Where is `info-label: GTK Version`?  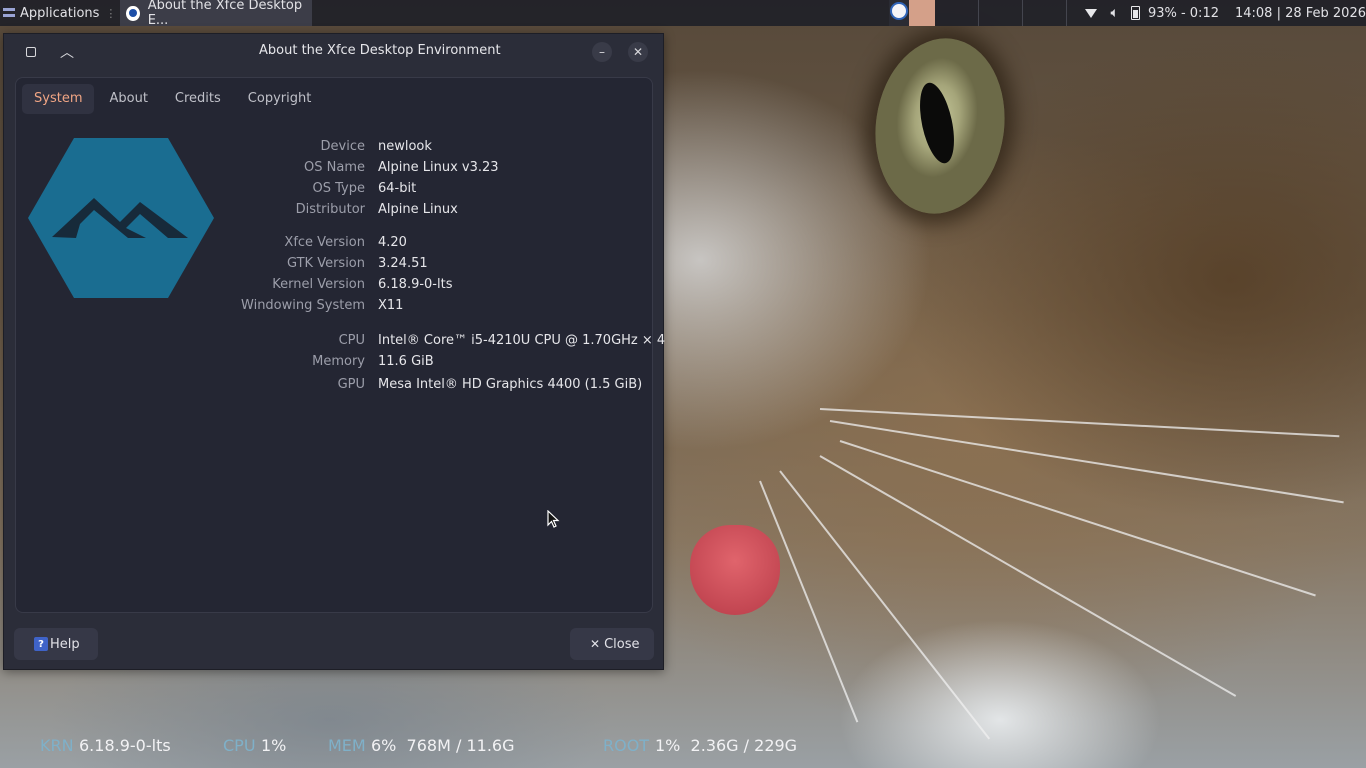 info-label: GTK Version is located at coordinates (325, 263).